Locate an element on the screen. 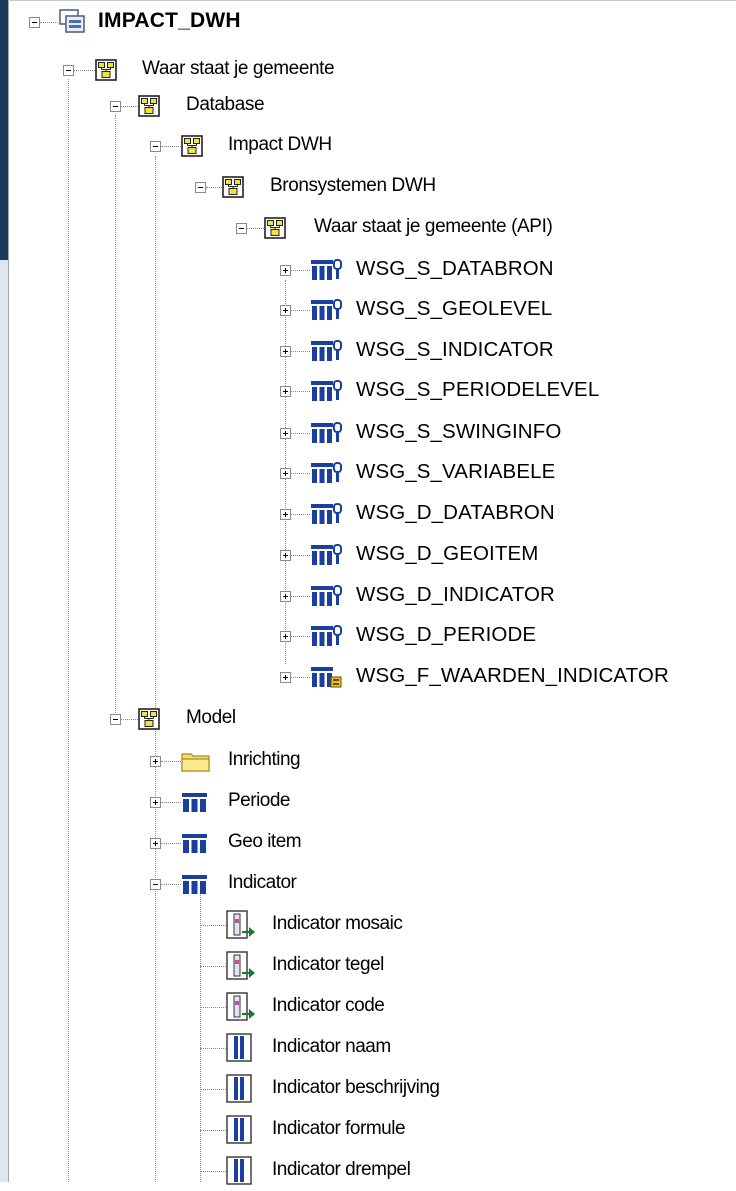 The height and width of the screenshot is (1191, 736). tree-node-label: Waar staat je gemeente (API) is located at coordinates (433, 226).